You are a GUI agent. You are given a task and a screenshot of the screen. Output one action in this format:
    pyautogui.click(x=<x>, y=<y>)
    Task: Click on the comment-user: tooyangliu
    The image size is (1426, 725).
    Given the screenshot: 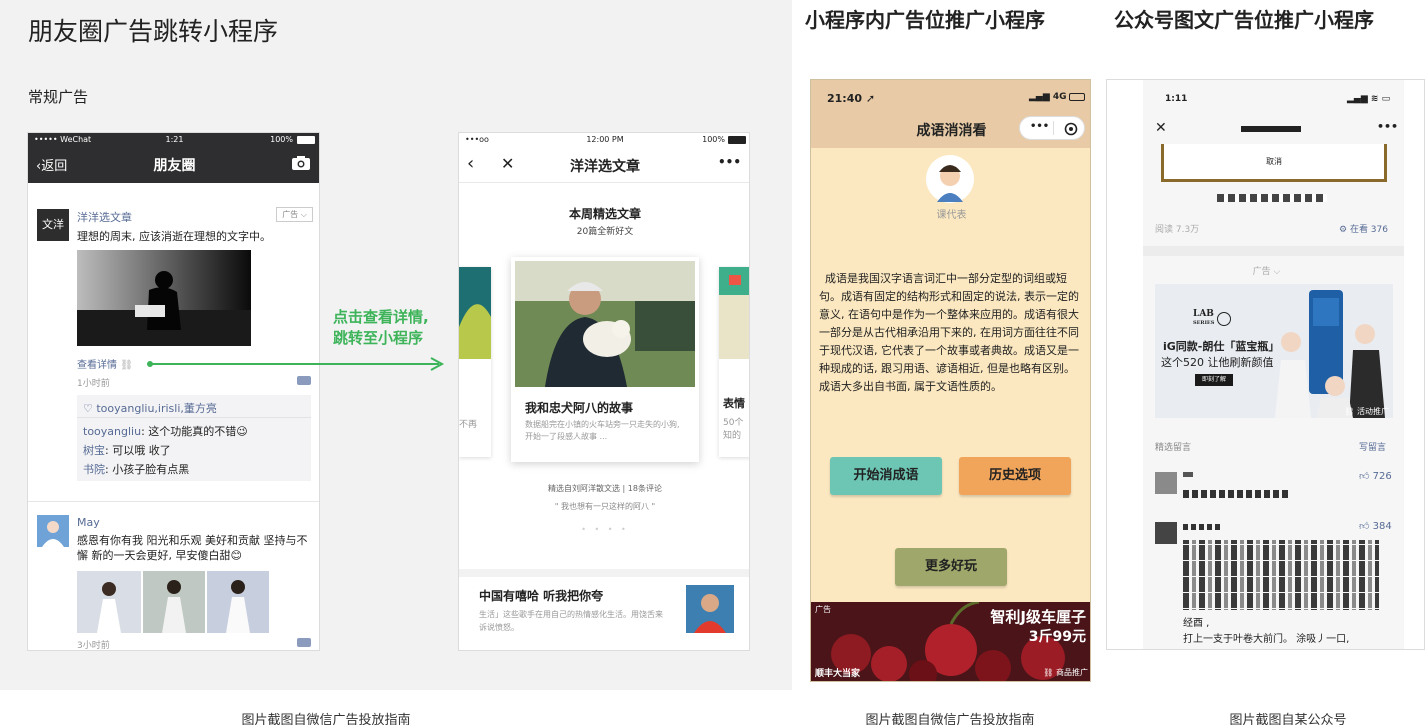 What is the action you would take?
    pyautogui.click(x=112, y=431)
    